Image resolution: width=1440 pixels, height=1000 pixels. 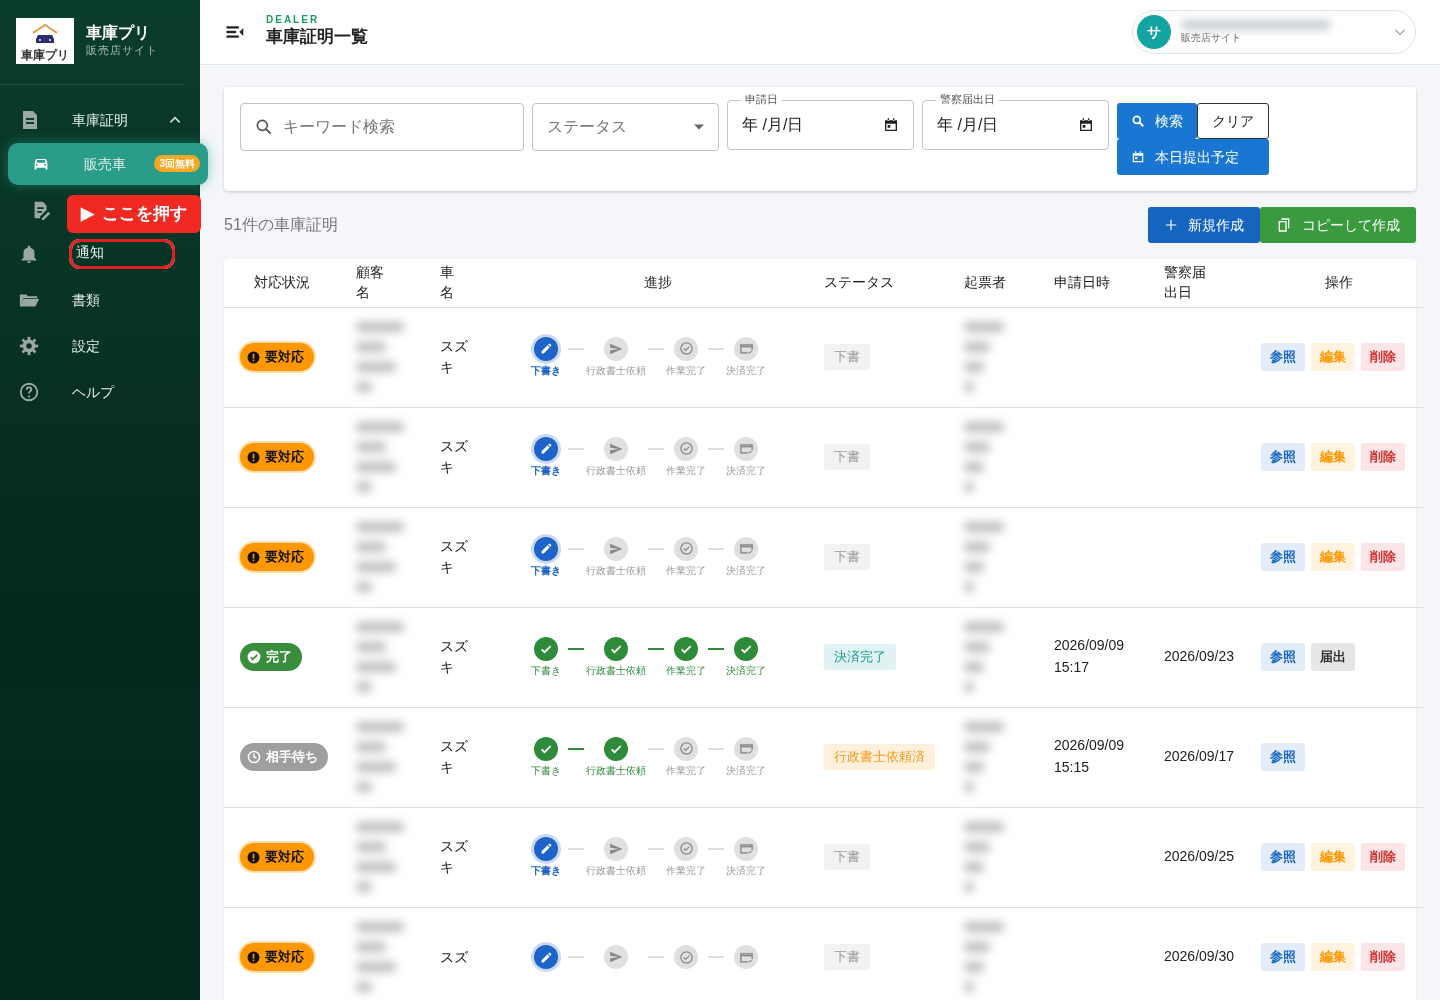 What do you see at coordinates (1199, 656) in the screenshot?
I see `police-date: 2026/09/23` at bounding box center [1199, 656].